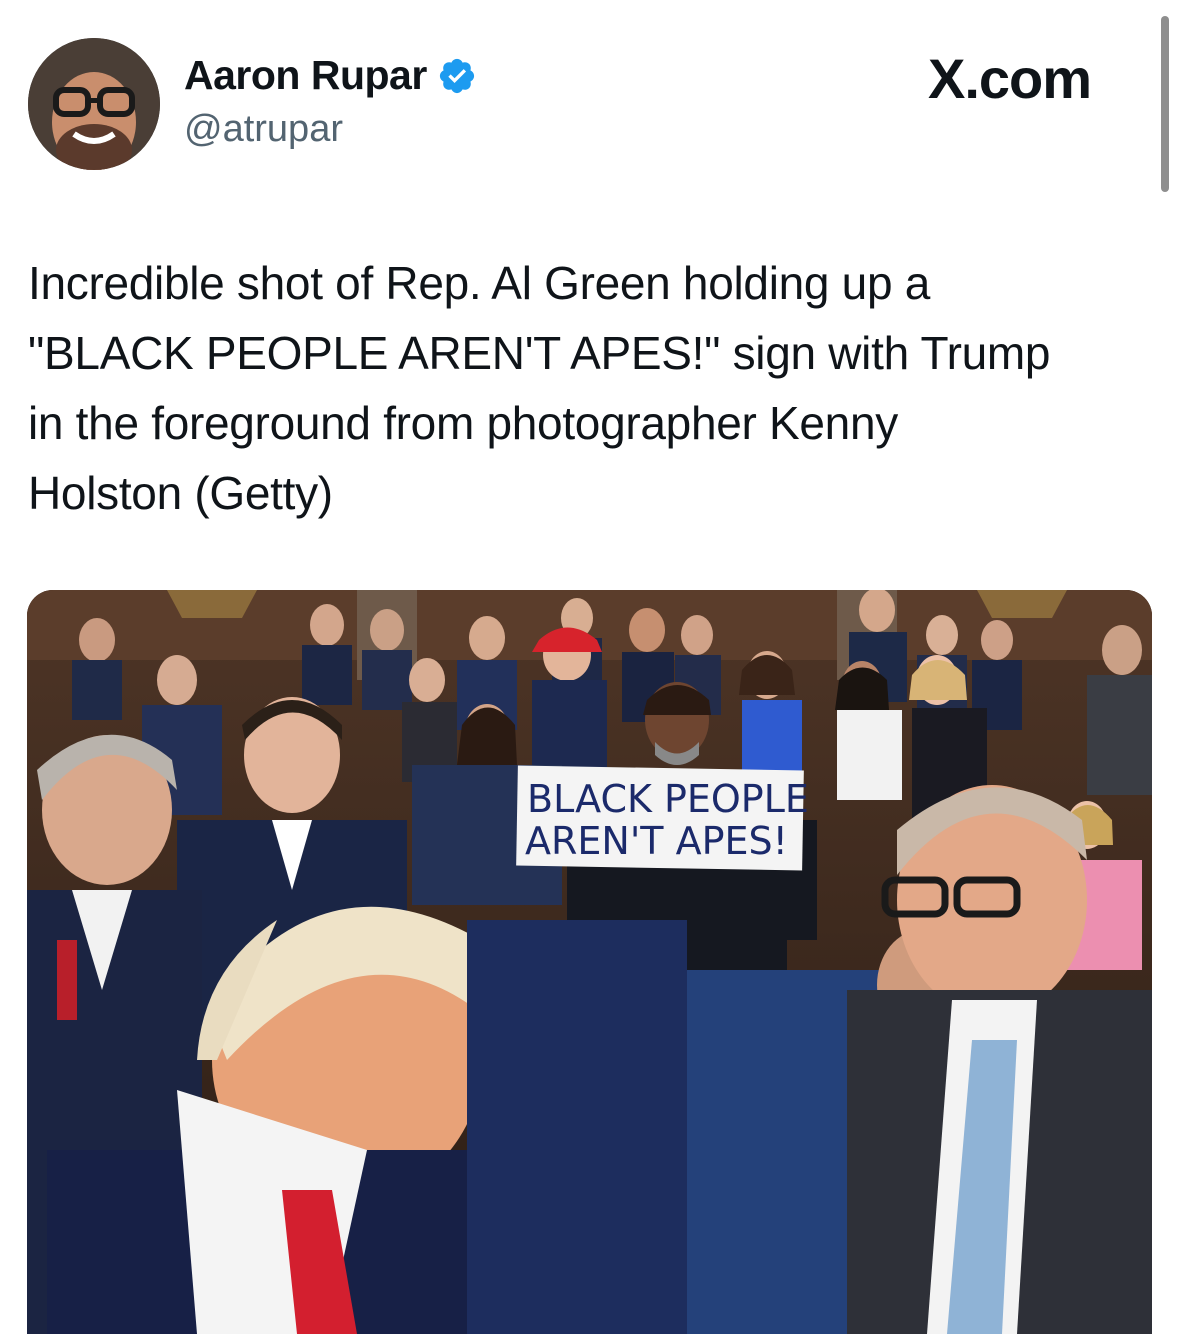  I want to click on scrollbar, so click(1165, 104).